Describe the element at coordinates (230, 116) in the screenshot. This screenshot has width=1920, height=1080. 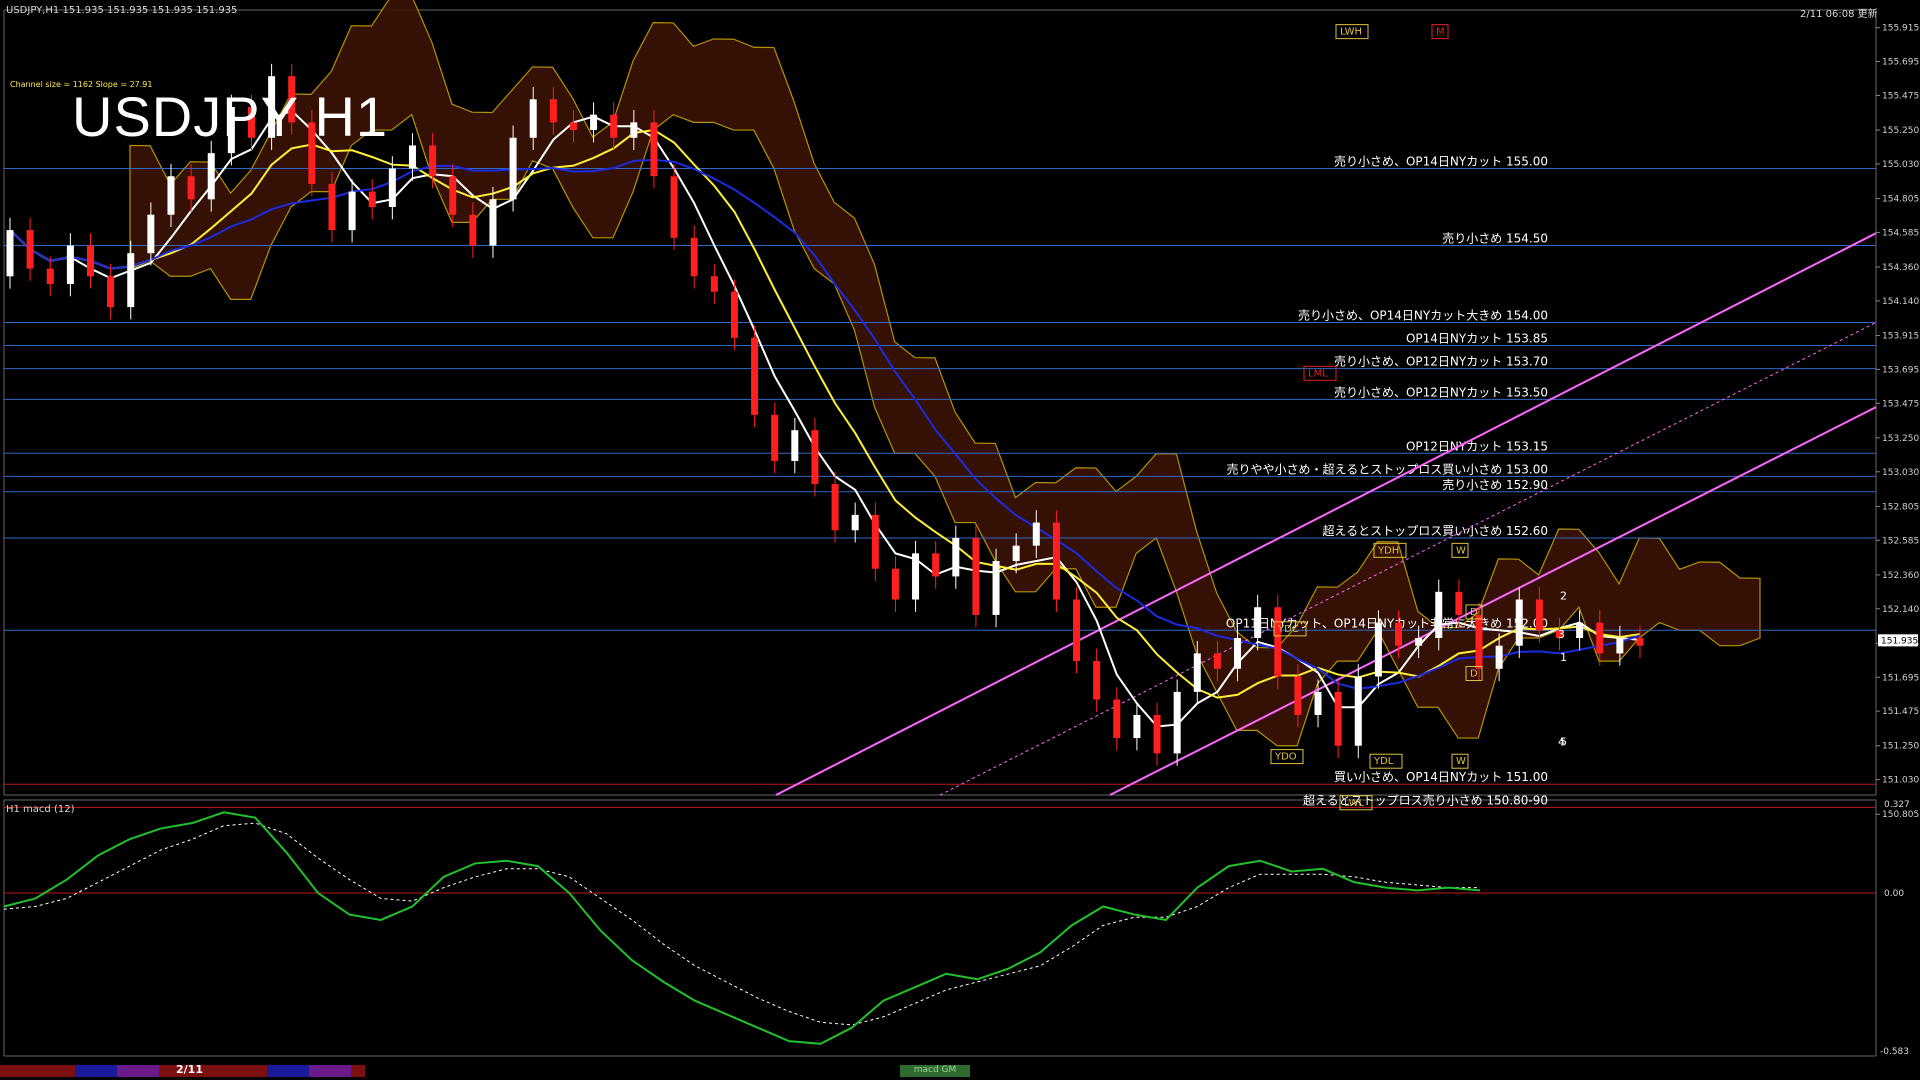
I see `chart-title: USDJPY H1` at that location.